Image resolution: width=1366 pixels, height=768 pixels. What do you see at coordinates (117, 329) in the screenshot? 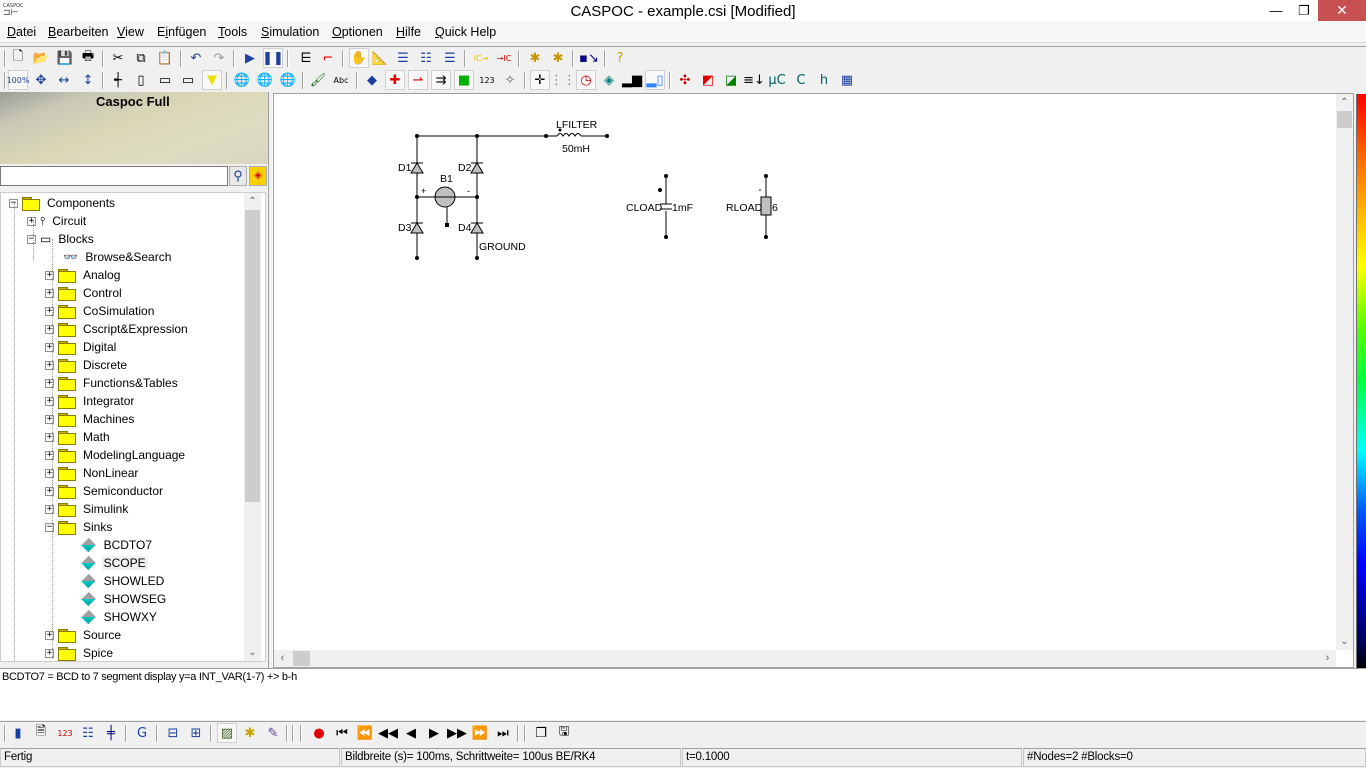
I see `tree-item-cscript-expression: + Cscript&Expression` at bounding box center [117, 329].